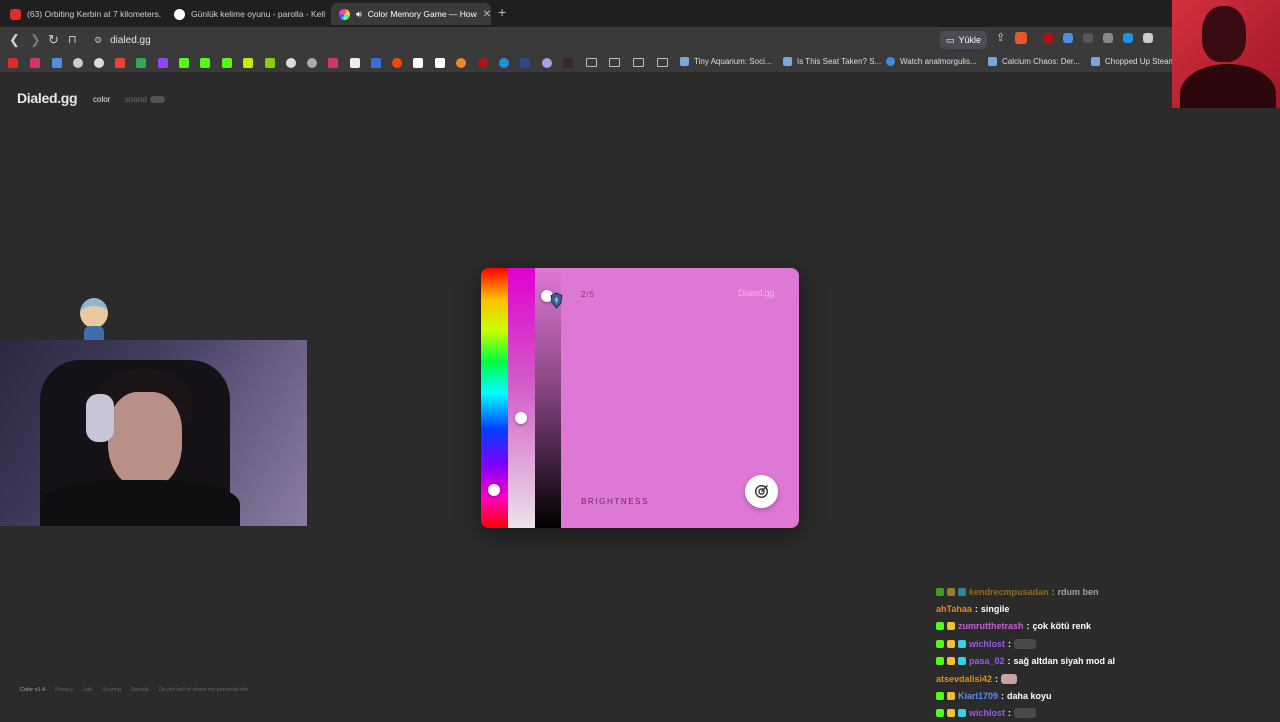 The width and height of the screenshot is (1280, 722). What do you see at coordinates (355, 63) in the screenshot?
I see `x-bookmark-icon` at bounding box center [355, 63].